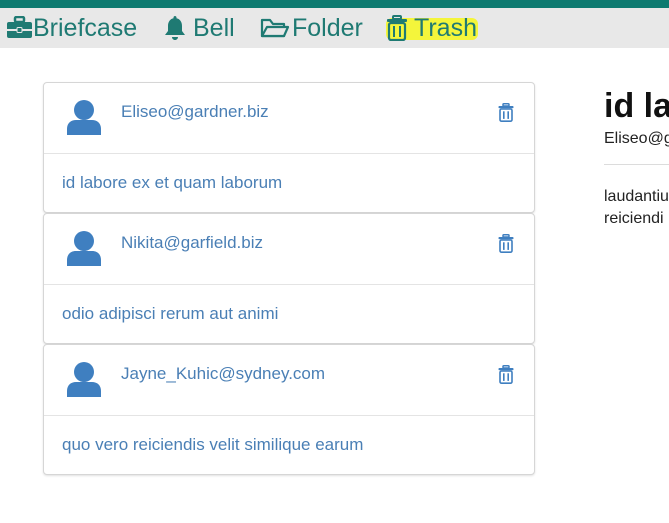  I want to click on sender-email: Eliseo@gardner.biz, so click(195, 111).